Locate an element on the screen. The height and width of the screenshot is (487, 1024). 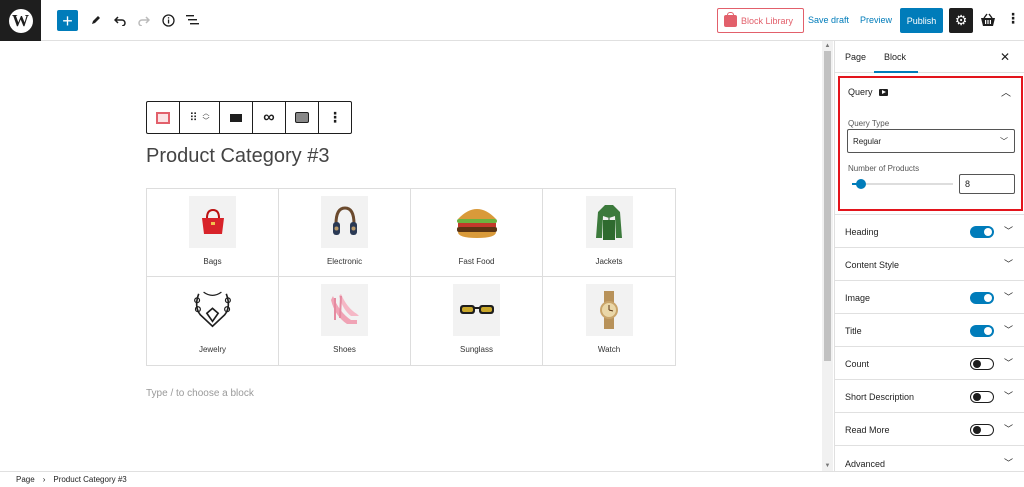
category-card-jewelry: Jewelry is located at coordinates (213, 321).